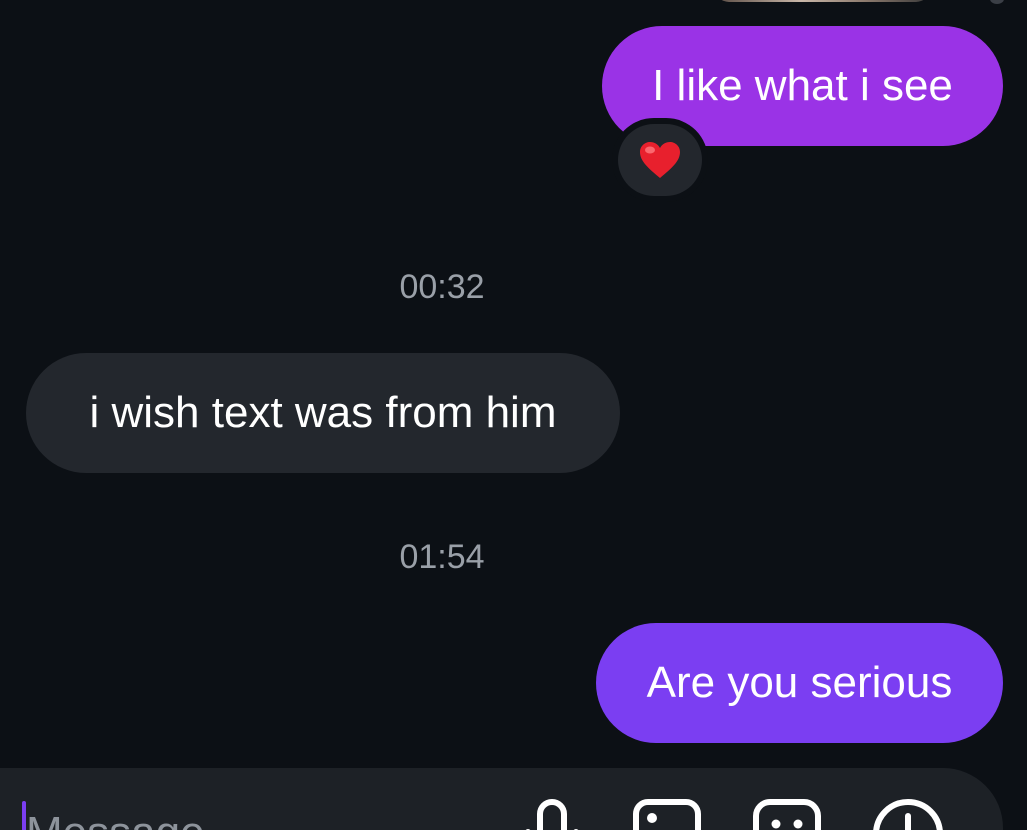 Image resolution: width=1027 pixels, height=830 pixels. Describe the element at coordinates (442, 287) in the screenshot. I see `message-timestamp: 00:32` at that location.